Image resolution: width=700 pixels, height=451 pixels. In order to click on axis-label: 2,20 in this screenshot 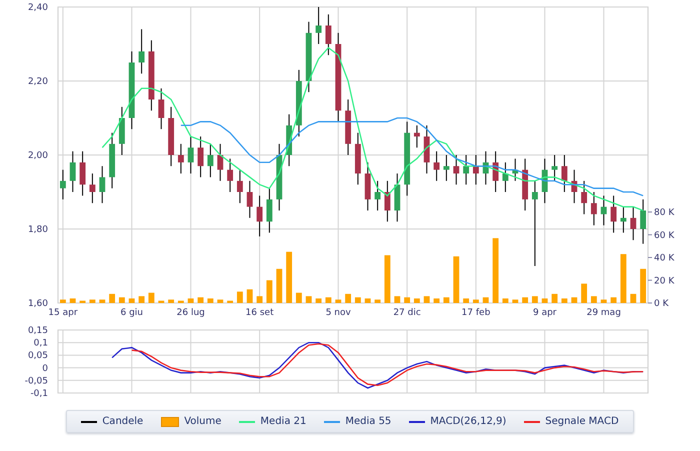, I will do `click(38, 82)`.